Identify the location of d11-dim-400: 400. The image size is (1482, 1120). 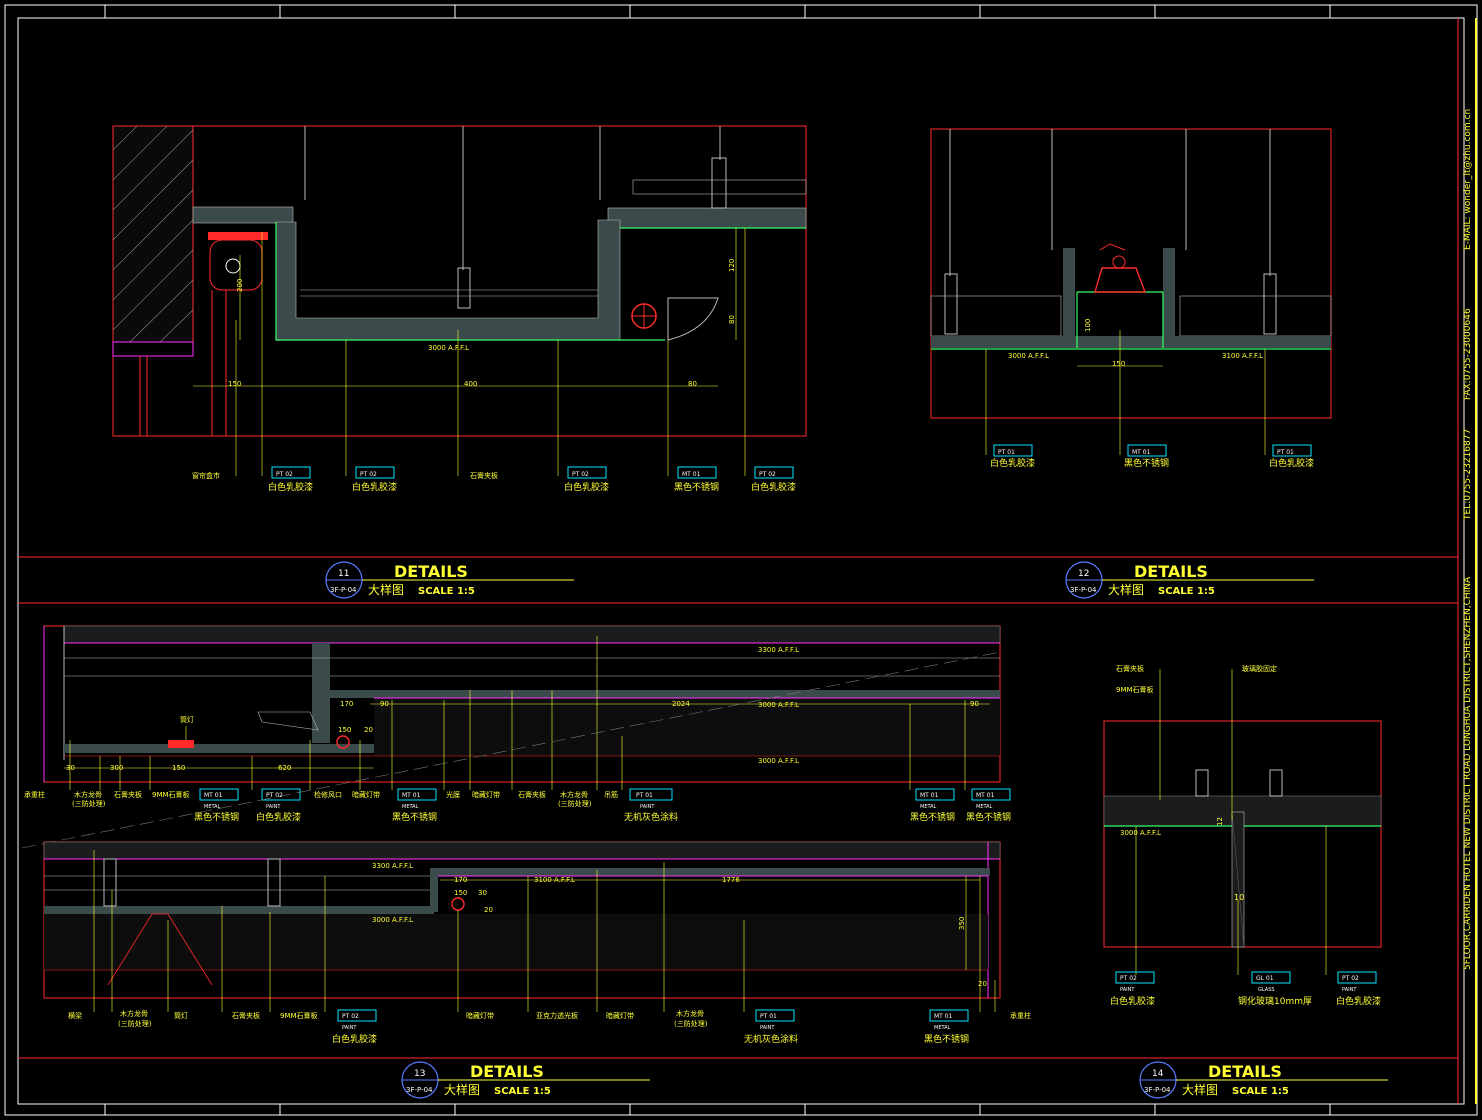
(470, 384).